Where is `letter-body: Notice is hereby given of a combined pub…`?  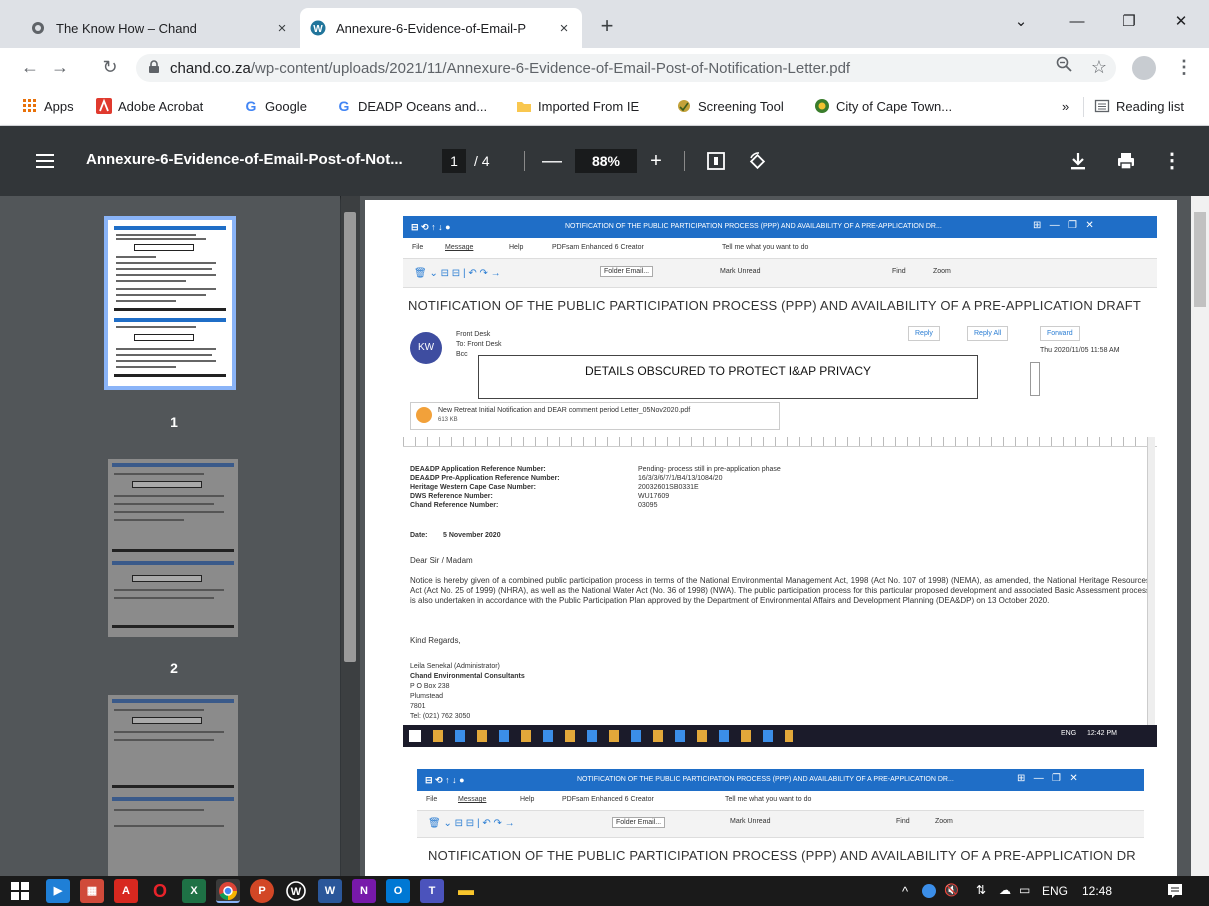 letter-body: Notice is hereby given of a combined pub… is located at coordinates (780, 590).